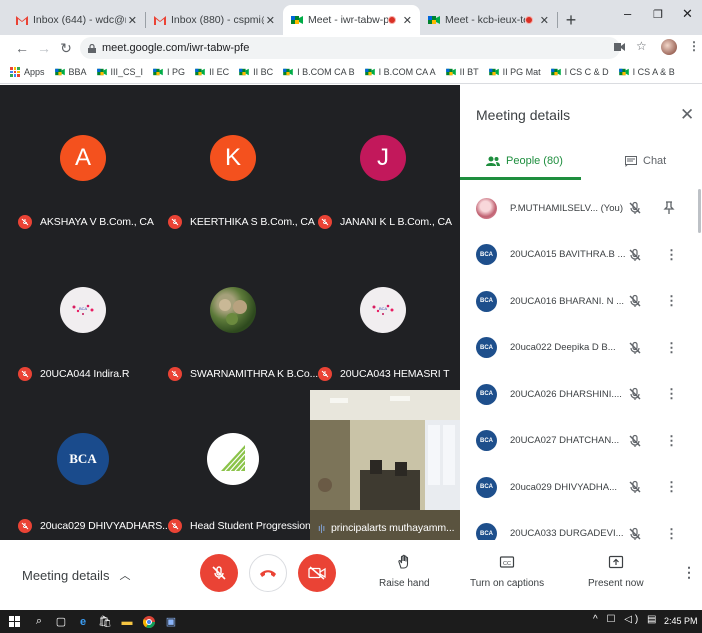 The image size is (702, 633). What do you see at coordinates (105, 621) in the screenshot?
I see `store-icon: 🛍` at bounding box center [105, 621].